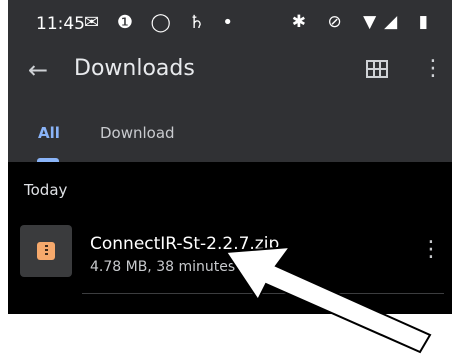 The height and width of the screenshot is (356, 452). Describe the element at coordinates (263, 293) in the screenshot. I see `divider` at that location.